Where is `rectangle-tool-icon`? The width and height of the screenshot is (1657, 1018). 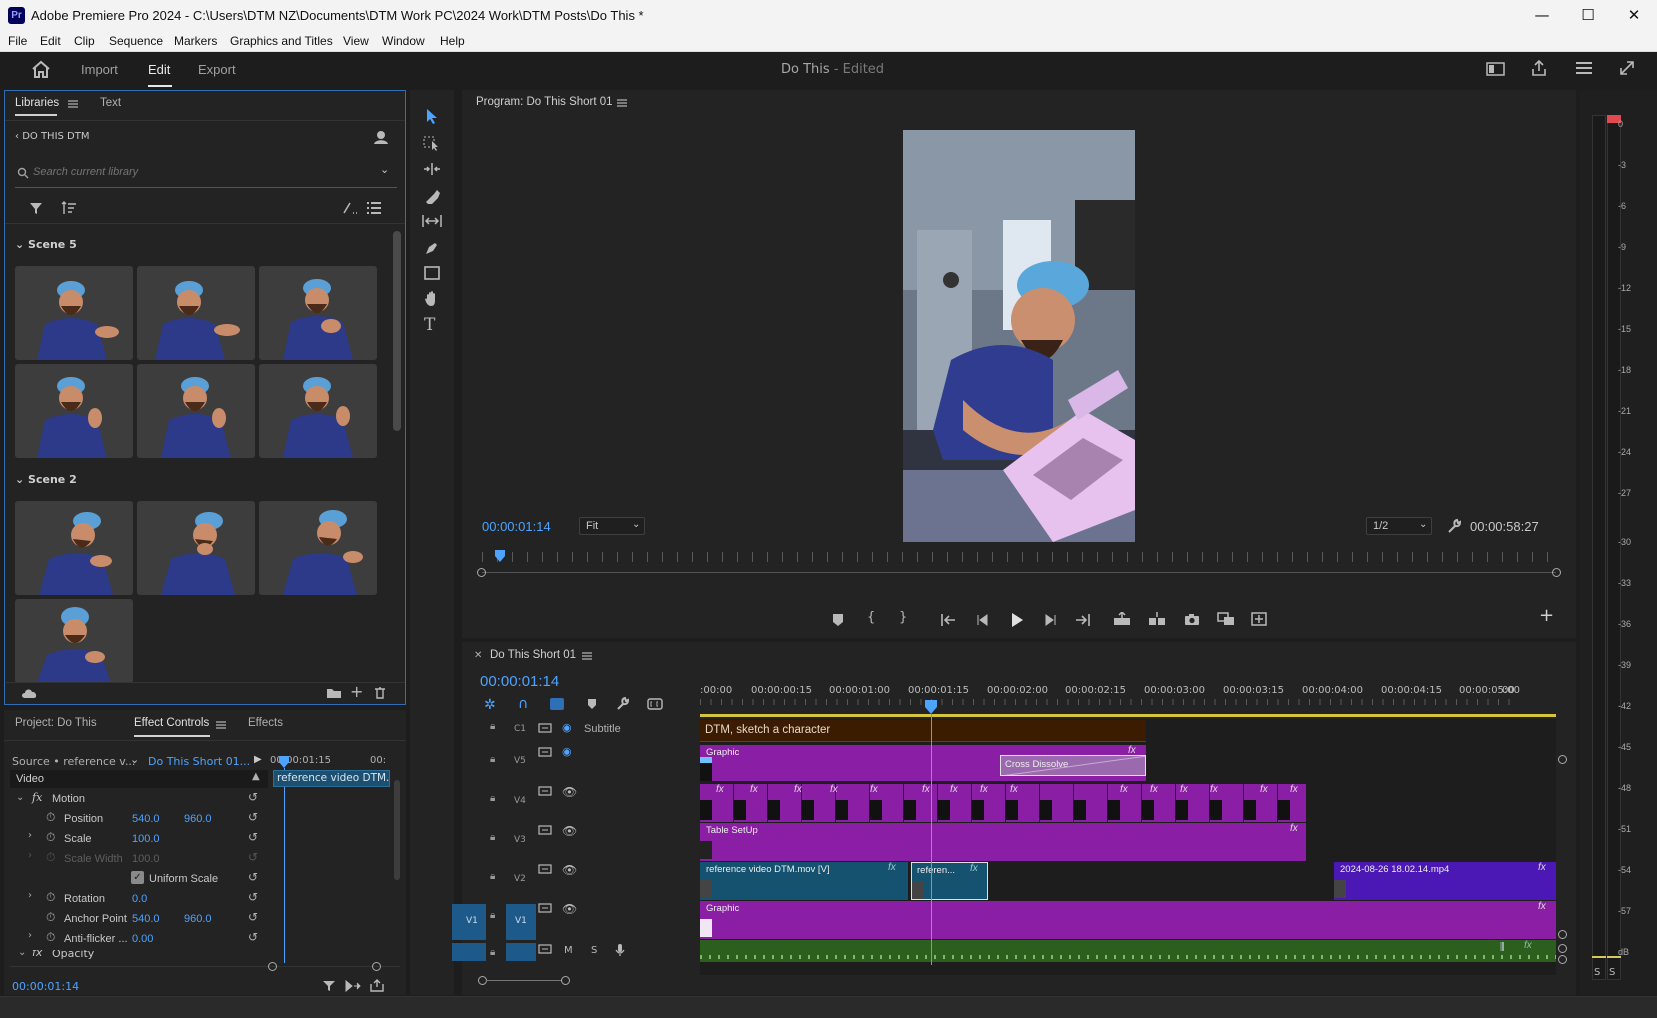
rectangle-tool-icon is located at coordinates (432, 273).